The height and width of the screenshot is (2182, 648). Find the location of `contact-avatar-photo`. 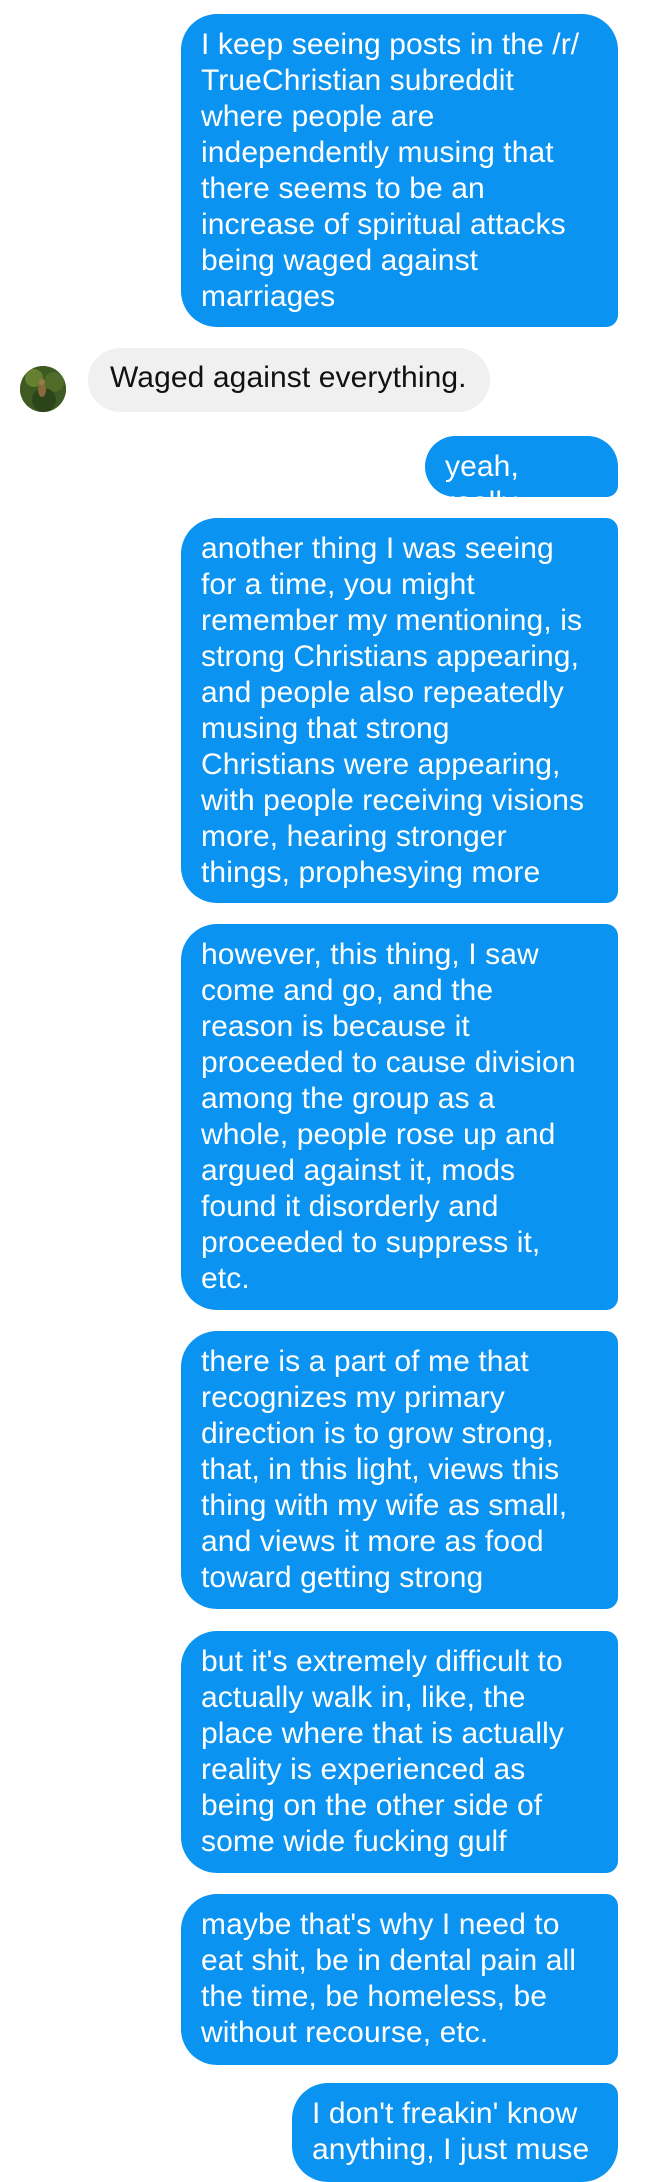

contact-avatar-photo is located at coordinates (43, 389).